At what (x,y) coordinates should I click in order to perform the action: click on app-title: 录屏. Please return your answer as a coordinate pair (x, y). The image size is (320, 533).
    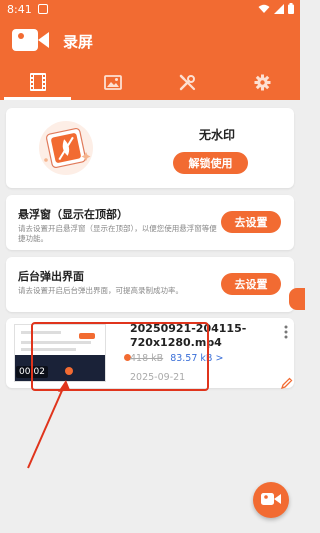
    Looking at the image, I should click on (78, 42).